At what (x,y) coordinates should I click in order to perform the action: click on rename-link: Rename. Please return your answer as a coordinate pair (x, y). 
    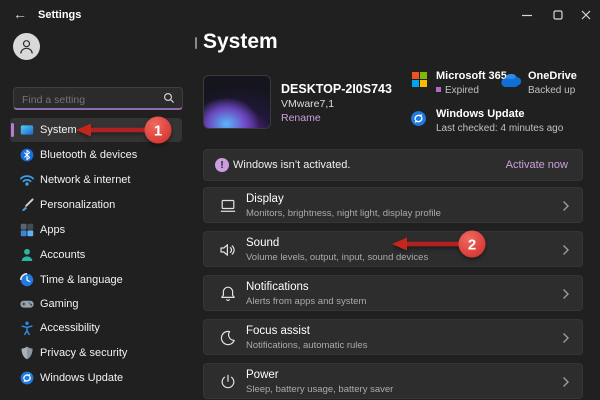
    Looking at the image, I should click on (301, 118).